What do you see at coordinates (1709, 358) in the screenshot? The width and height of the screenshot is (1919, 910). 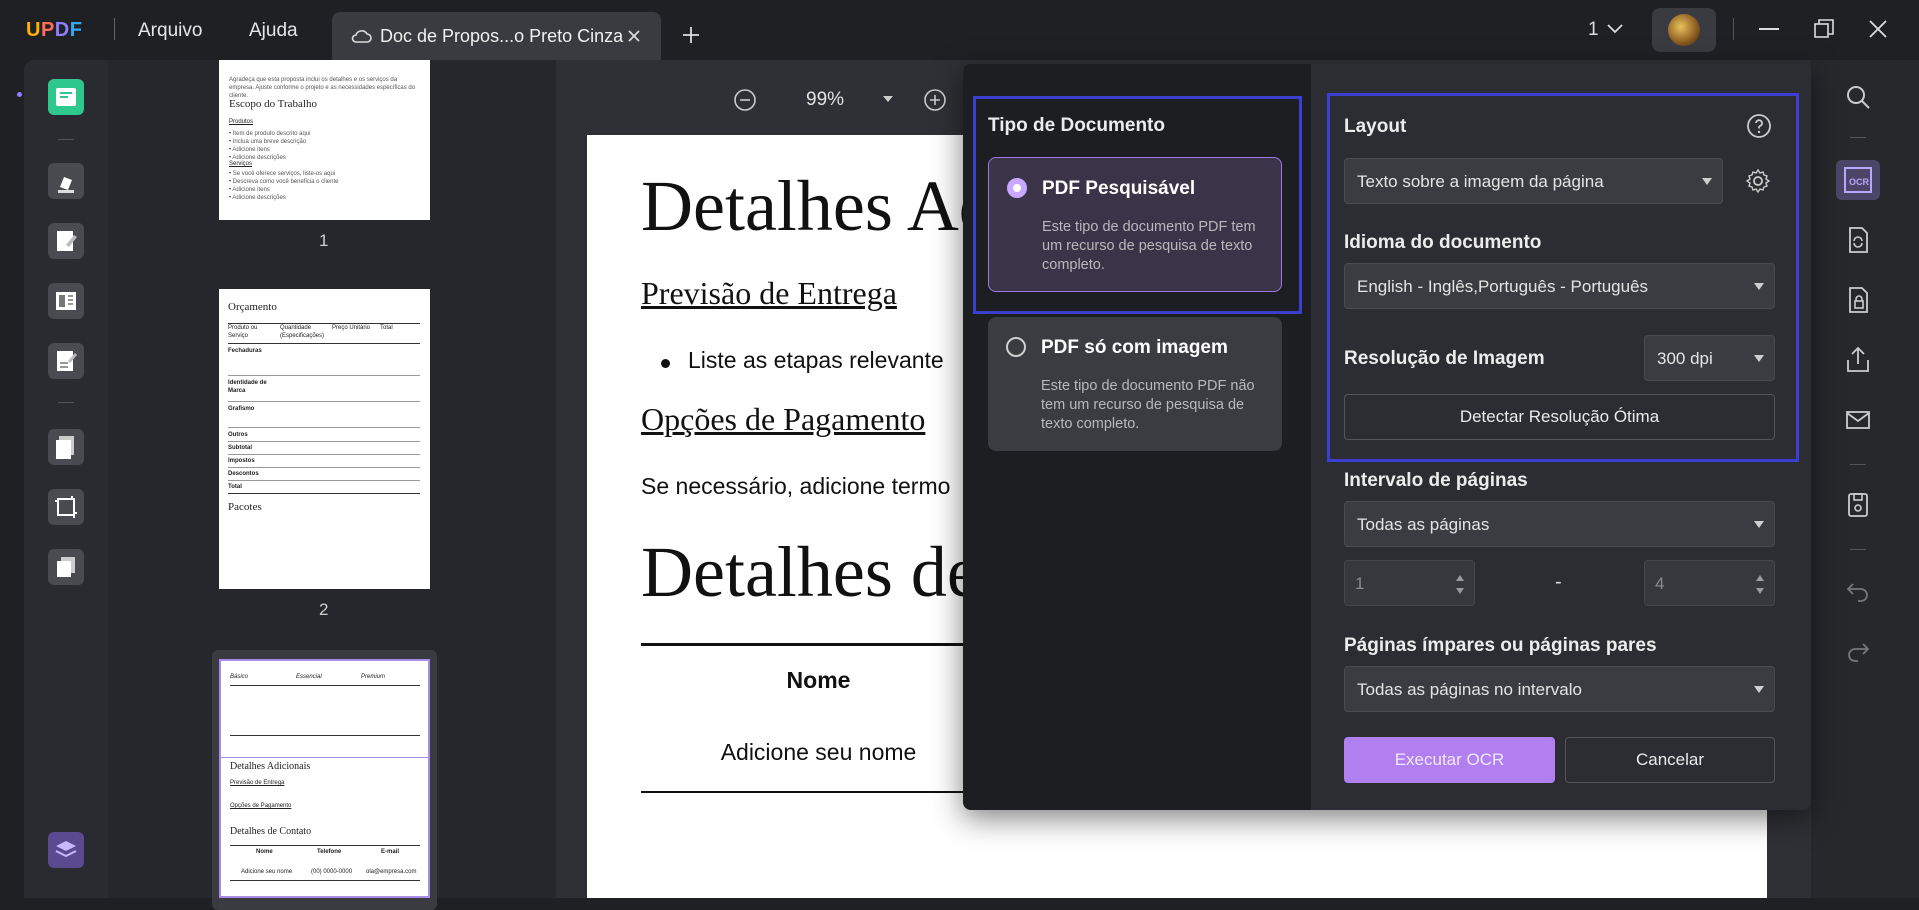 I see `resolution-select: 300 dpi` at bounding box center [1709, 358].